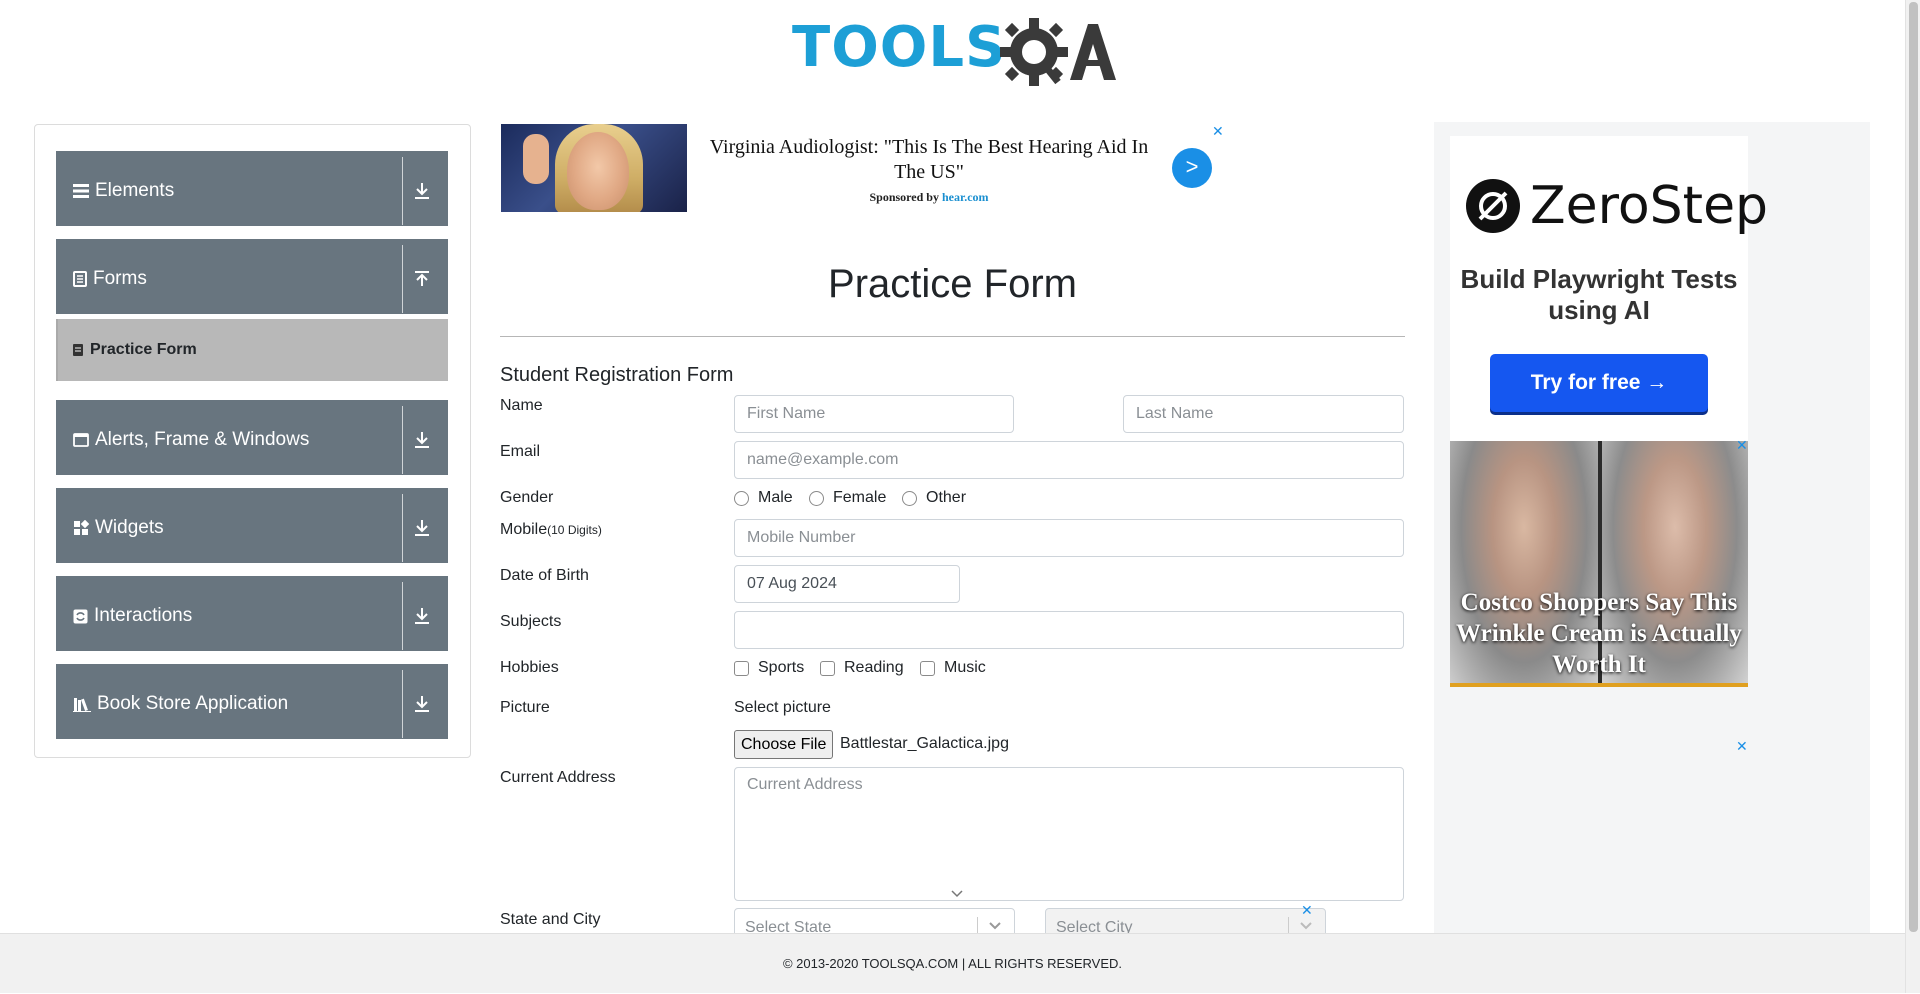 The width and height of the screenshot is (1920, 994). I want to click on try-for-free-button: Try for free →, so click(1599, 383).